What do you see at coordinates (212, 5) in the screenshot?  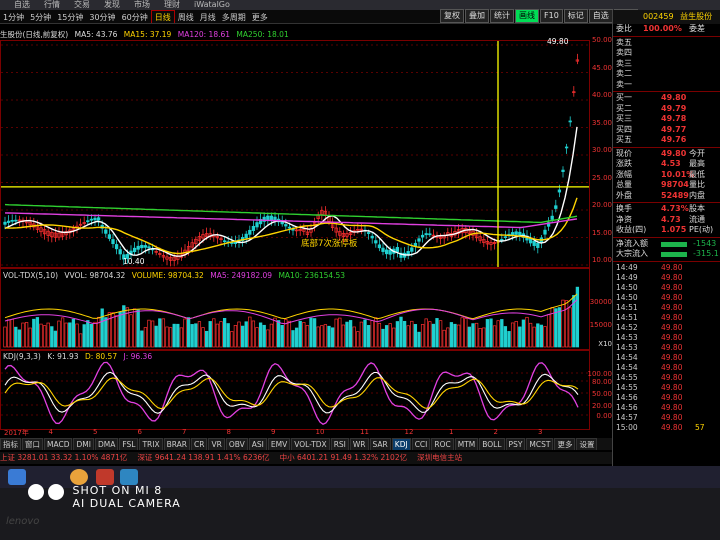 I see `menu-item: iWatalGo` at bounding box center [212, 5].